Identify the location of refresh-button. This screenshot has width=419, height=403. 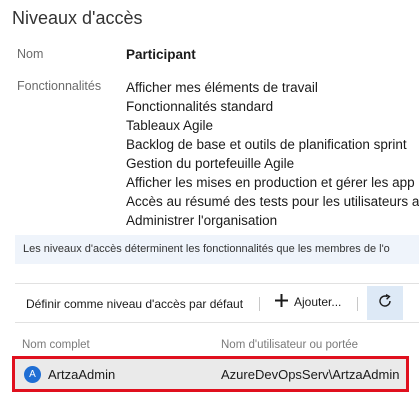
(385, 303).